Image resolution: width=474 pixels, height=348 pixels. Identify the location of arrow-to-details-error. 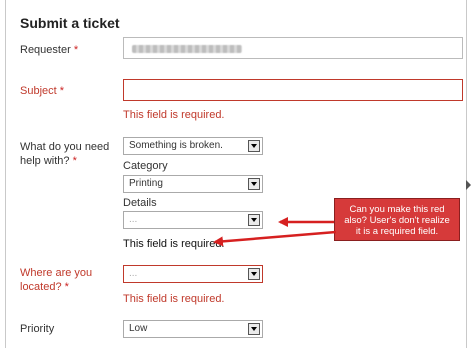
(275, 238).